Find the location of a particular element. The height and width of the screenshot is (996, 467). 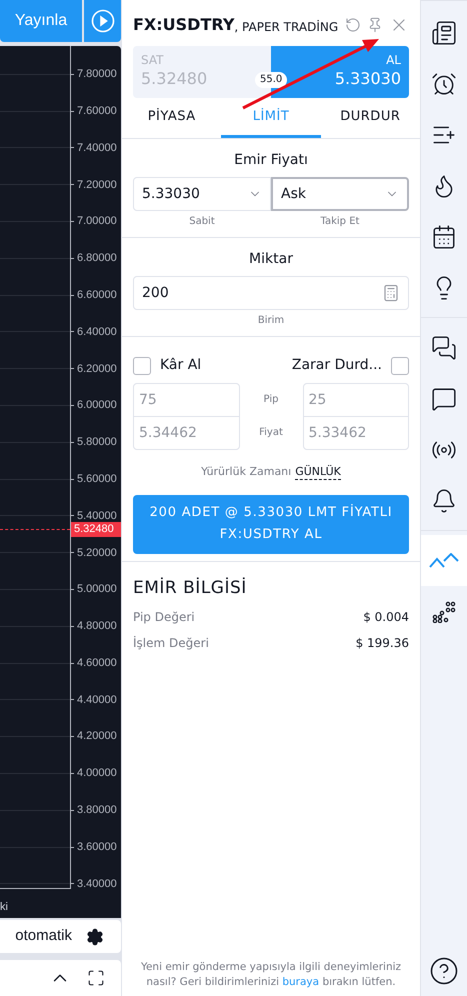

publish-button: Yayınla is located at coordinates (41, 21).